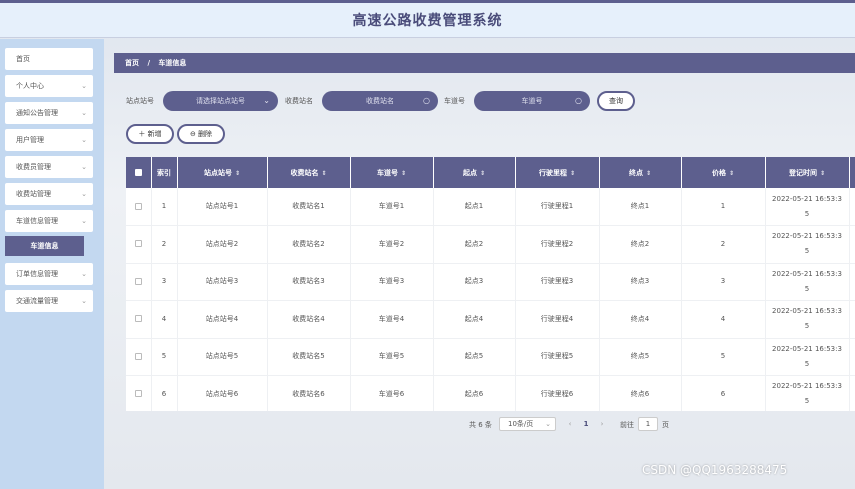  What do you see at coordinates (33, 194) in the screenshot?
I see `sidebar-item-label: 收费站管理` at bounding box center [33, 194].